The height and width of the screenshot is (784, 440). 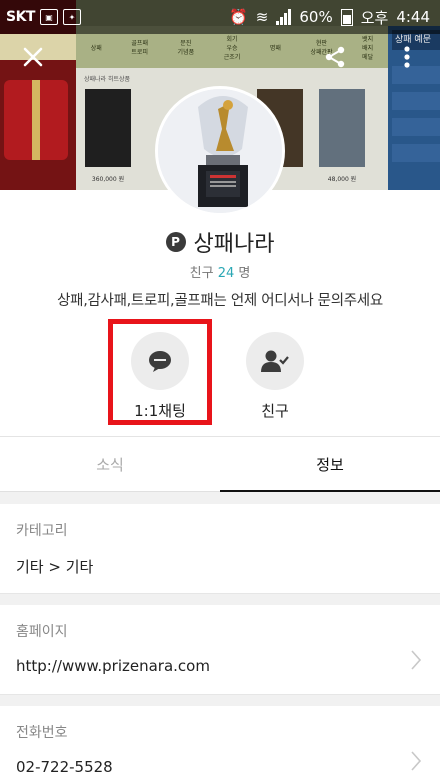 I want to click on tab-bar: 소식 정보, so click(x=220, y=464).